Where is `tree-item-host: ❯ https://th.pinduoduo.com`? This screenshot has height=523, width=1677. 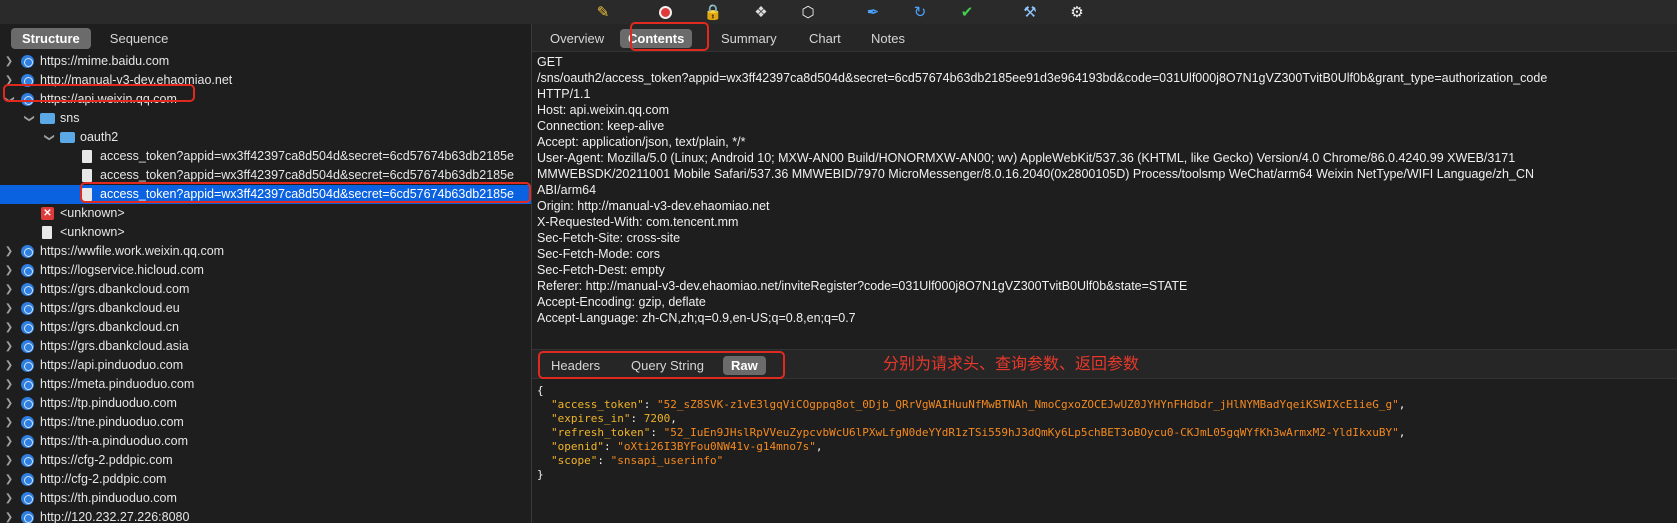
tree-item-host: ❯ https://th.pinduoduo.com is located at coordinates (265, 498).